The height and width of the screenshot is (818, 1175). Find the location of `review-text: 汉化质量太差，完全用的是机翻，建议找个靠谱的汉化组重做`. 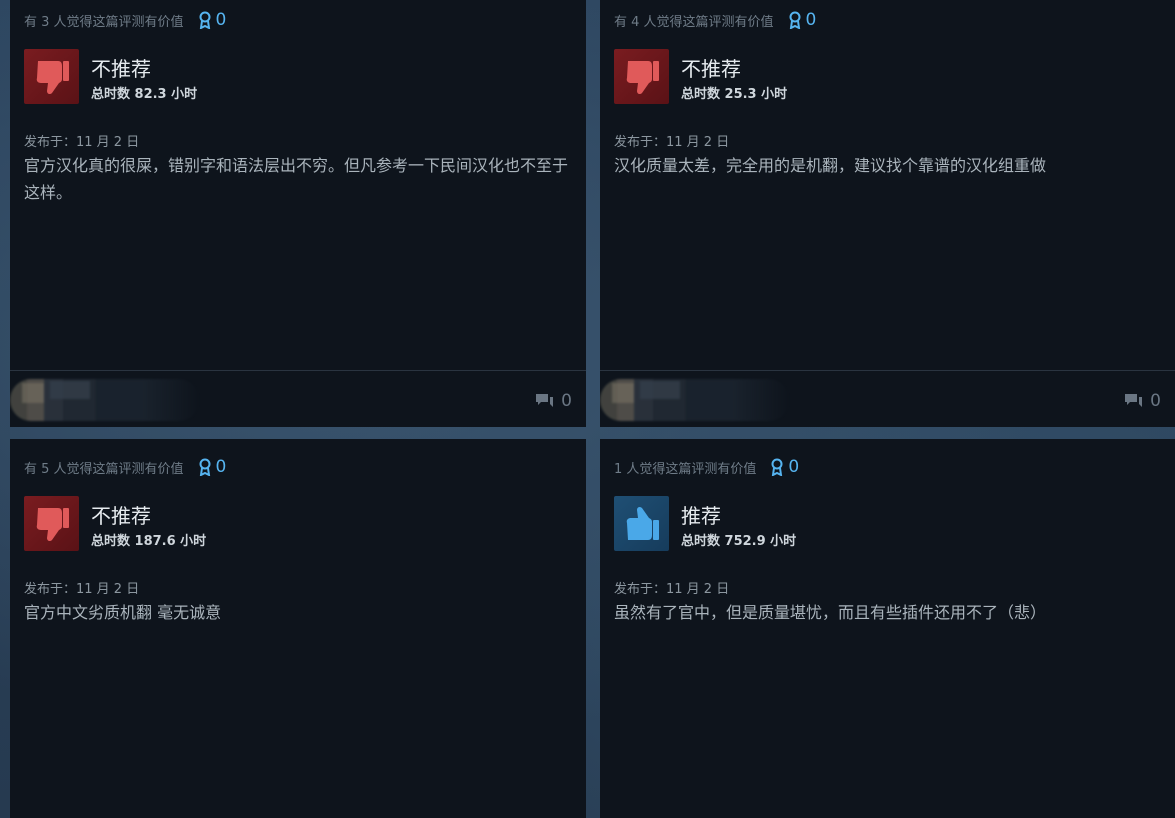

review-text: 汉化质量太差，完全用的是机翻，建议找个靠谱的汉化组重做 is located at coordinates (830, 165).